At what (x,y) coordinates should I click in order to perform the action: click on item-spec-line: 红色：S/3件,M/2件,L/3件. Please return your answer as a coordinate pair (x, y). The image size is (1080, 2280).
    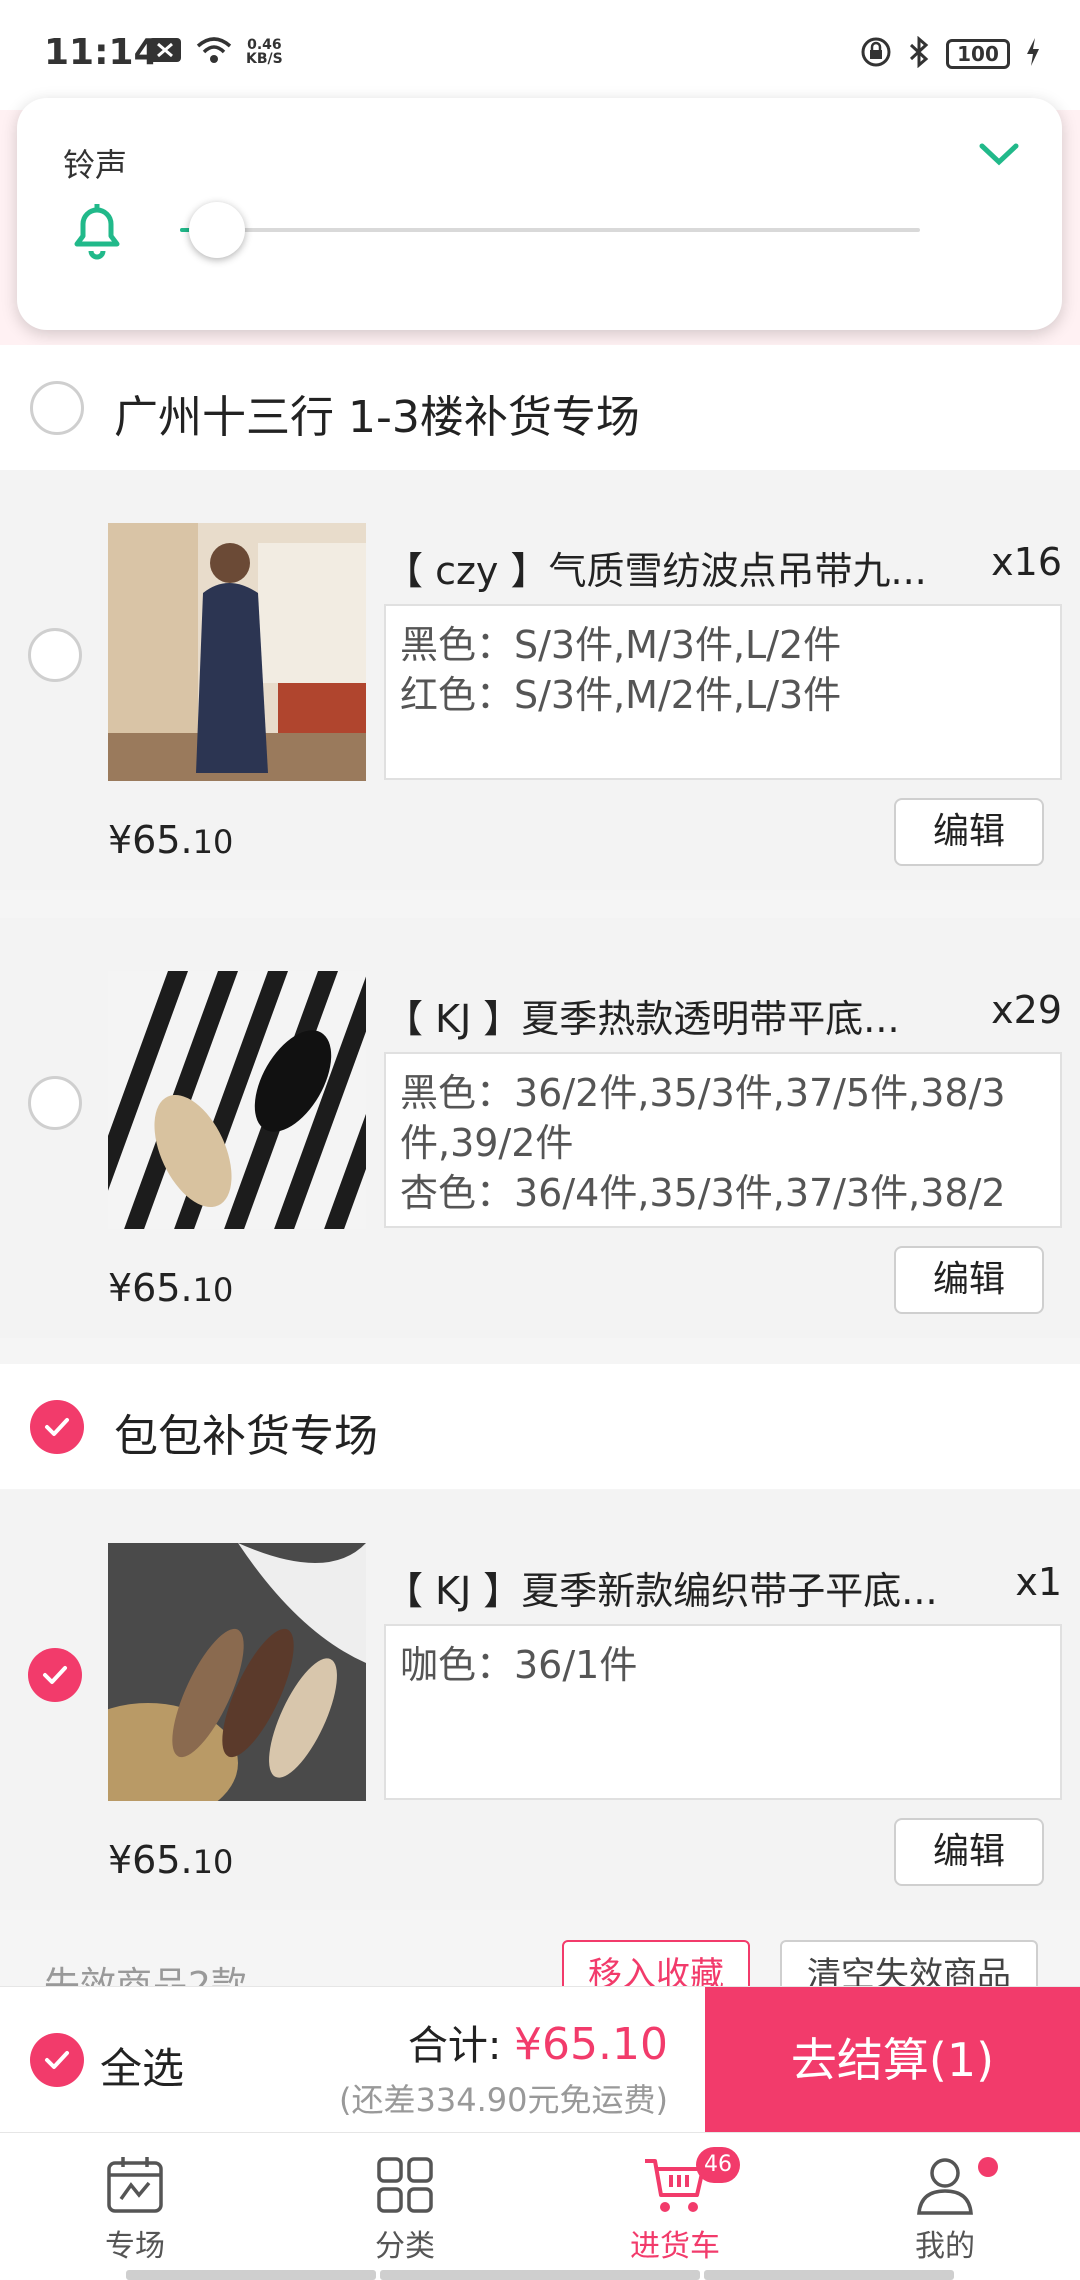
    Looking at the image, I should click on (621, 695).